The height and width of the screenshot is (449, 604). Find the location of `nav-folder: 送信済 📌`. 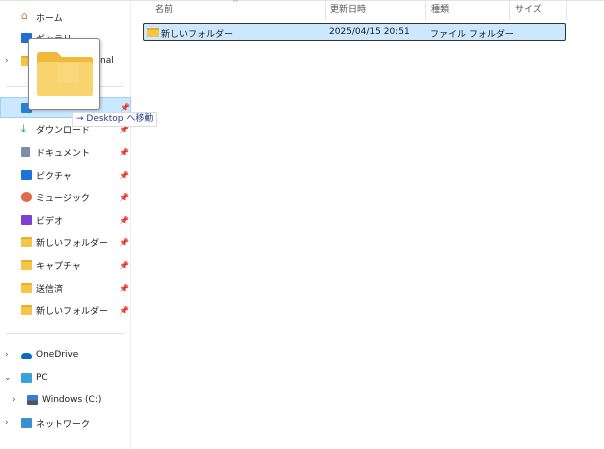

nav-folder: 送信済 📌 is located at coordinates (65, 288).